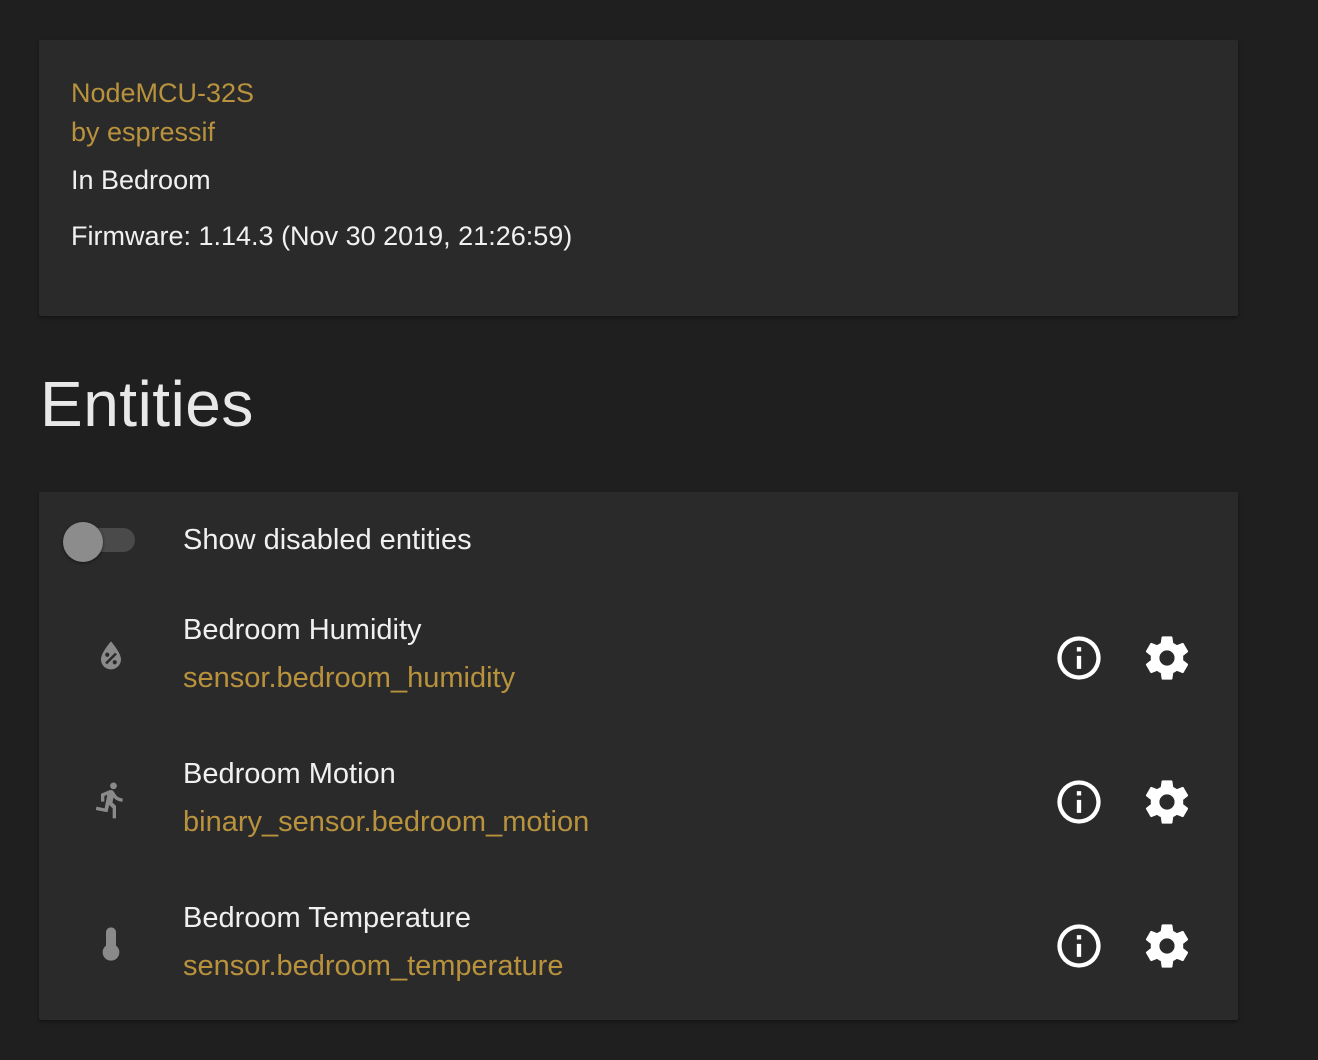 This screenshot has width=1318, height=1060. Describe the element at coordinates (638, 540) in the screenshot. I see `show-disabled-row: Show disabled entities` at that location.